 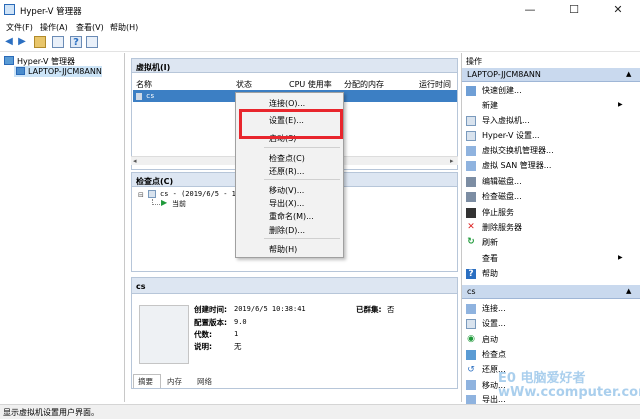 I want to click on checkpoint-now: 当前, so click(x=179, y=204).